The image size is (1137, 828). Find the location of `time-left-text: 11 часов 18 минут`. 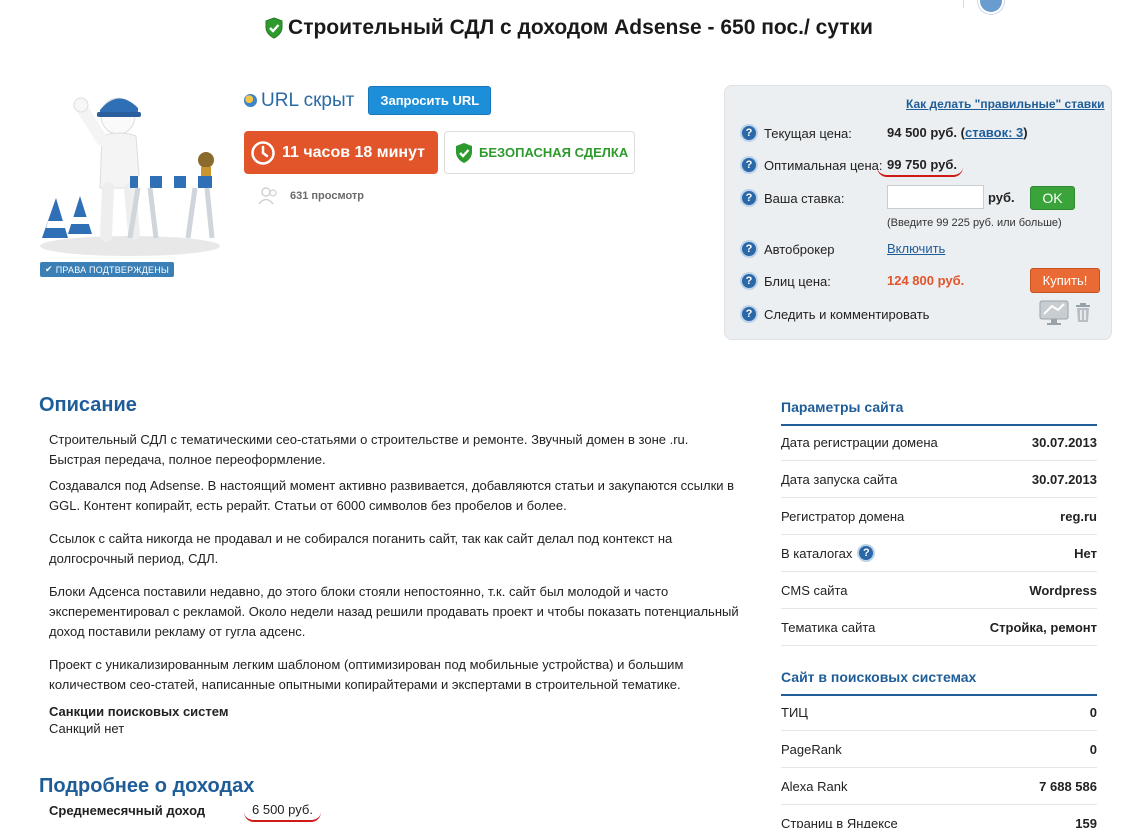

time-left-text: 11 часов 18 минут is located at coordinates (354, 152).